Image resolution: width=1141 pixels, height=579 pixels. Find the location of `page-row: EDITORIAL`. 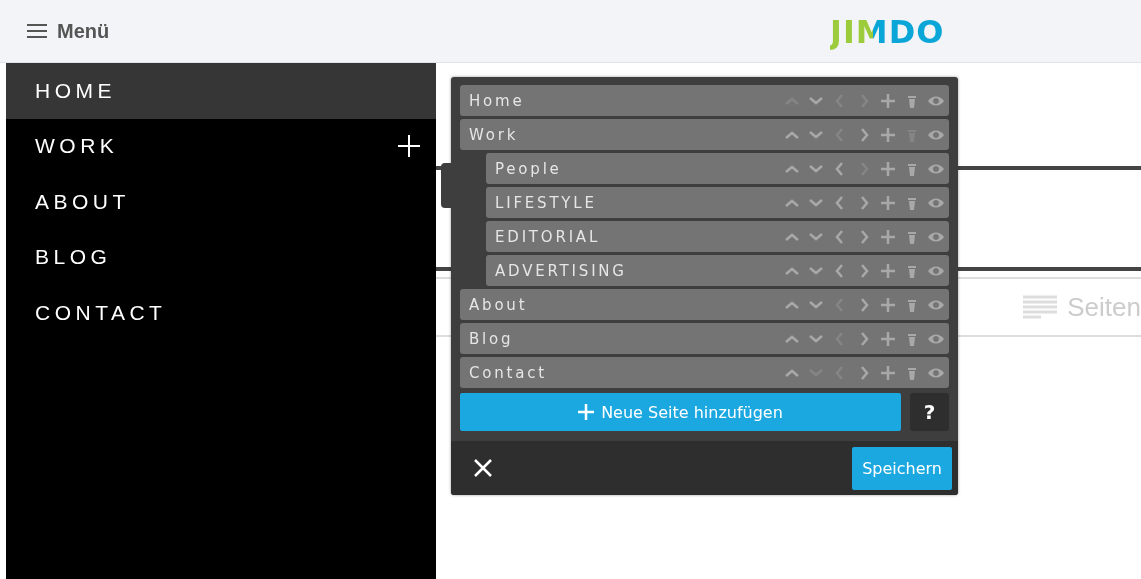

page-row: EDITORIAL is located at coordinates (717, 236).